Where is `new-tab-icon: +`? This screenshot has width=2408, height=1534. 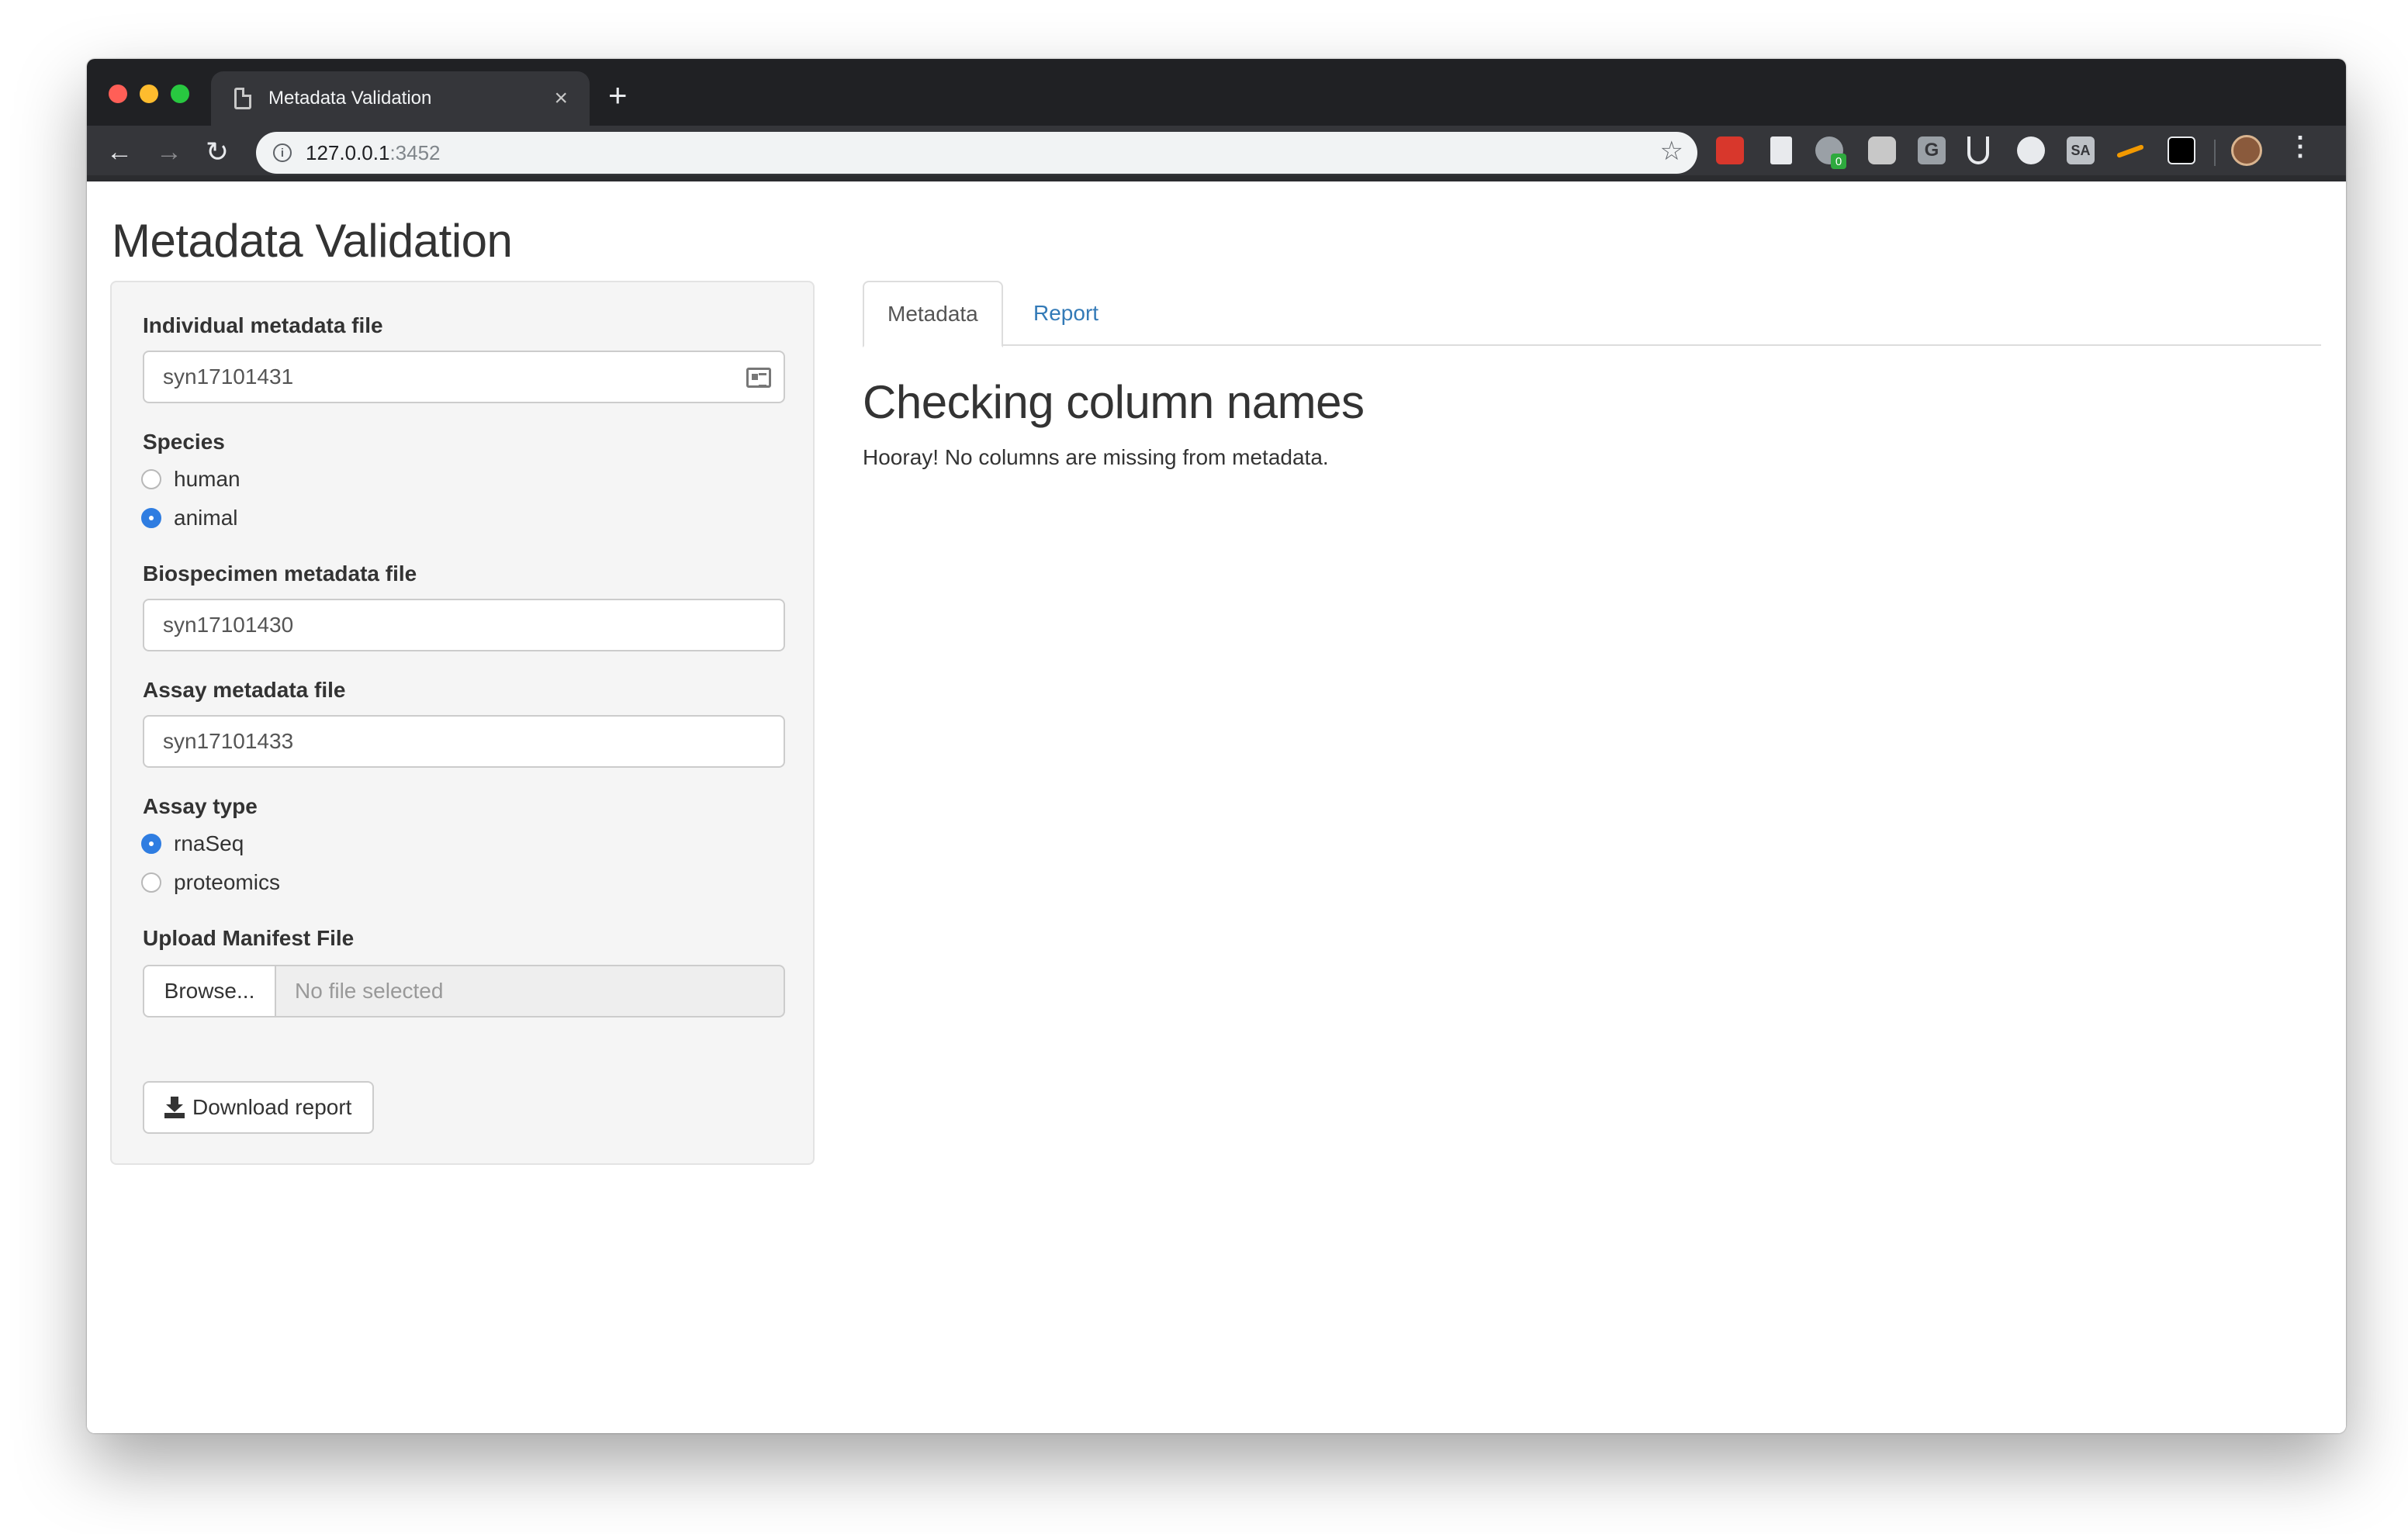
new-tab-icon: + is located at coordinates (618, 95).